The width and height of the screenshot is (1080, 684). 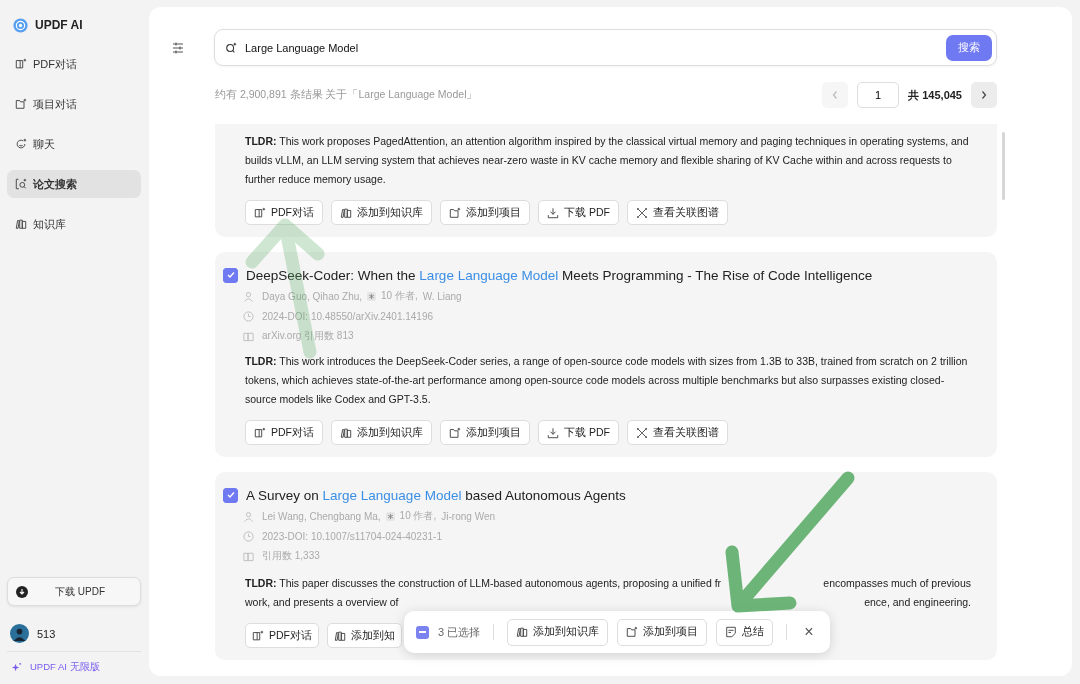 What do you see at coordinates (65, 667) in the screenshot?
I see `plan-link: UPDF AI 无限版` at bounding box center [65, 667].